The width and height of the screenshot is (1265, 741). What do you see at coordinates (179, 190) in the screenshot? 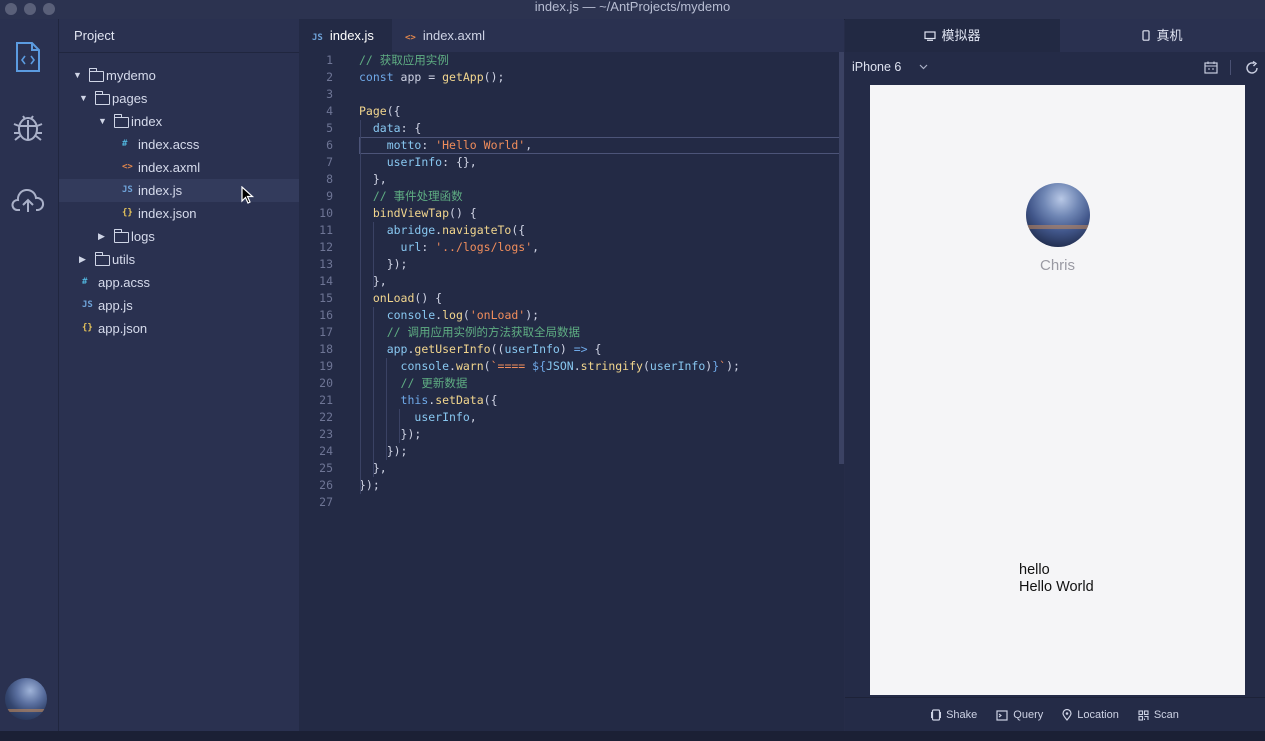
I see `tree-item-index-js: JS index.js` at bounding box center [179, 190].